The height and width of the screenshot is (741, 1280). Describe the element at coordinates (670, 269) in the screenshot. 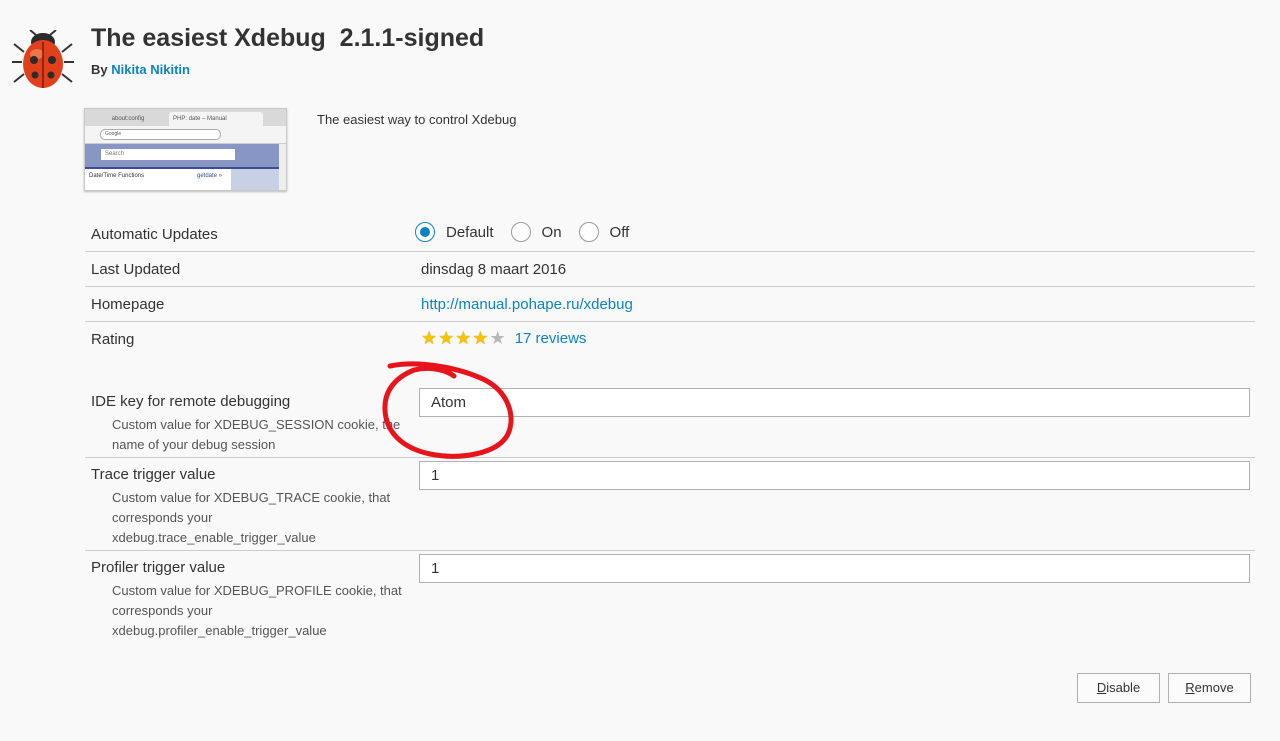

I see `row-last-updated: dinsdag 8 maart 2016 Last Updated` at that location.